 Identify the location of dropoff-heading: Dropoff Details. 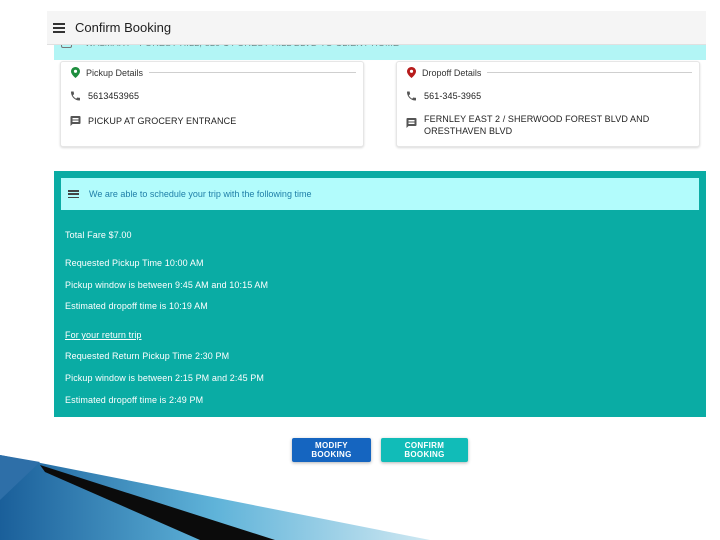
(452, 72).